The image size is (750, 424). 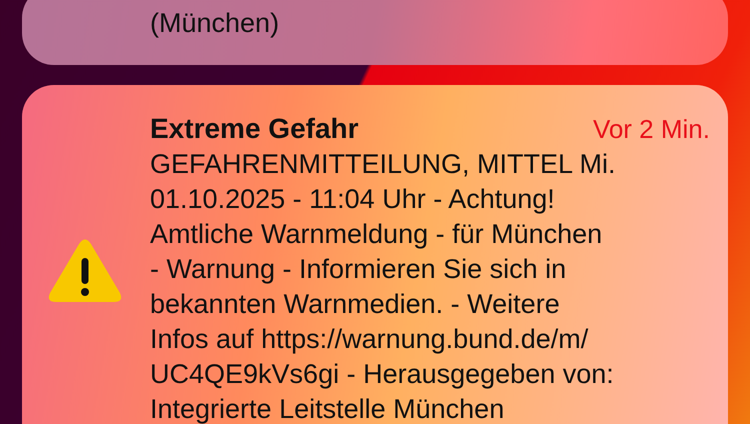 What do you see at coordinates (651, 129) in the screenshot?
I see `notification-time: Vor 2 Min.` at bounding box center [651, 129].